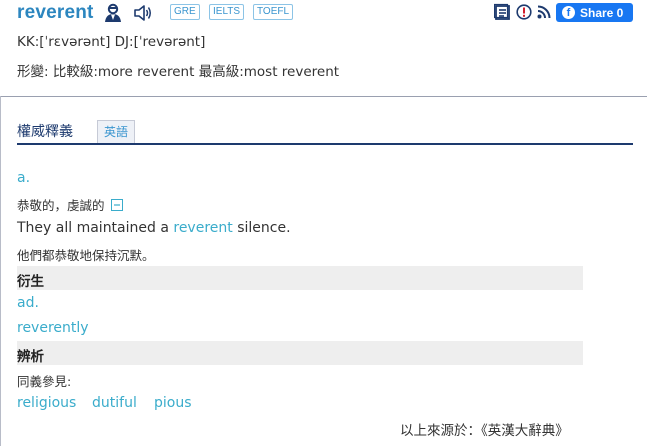 The image size is (647, 446). What do you see at coordinates (113, 13) in the screenshot?
I see `person-icon` at bounding box center [113, 13].